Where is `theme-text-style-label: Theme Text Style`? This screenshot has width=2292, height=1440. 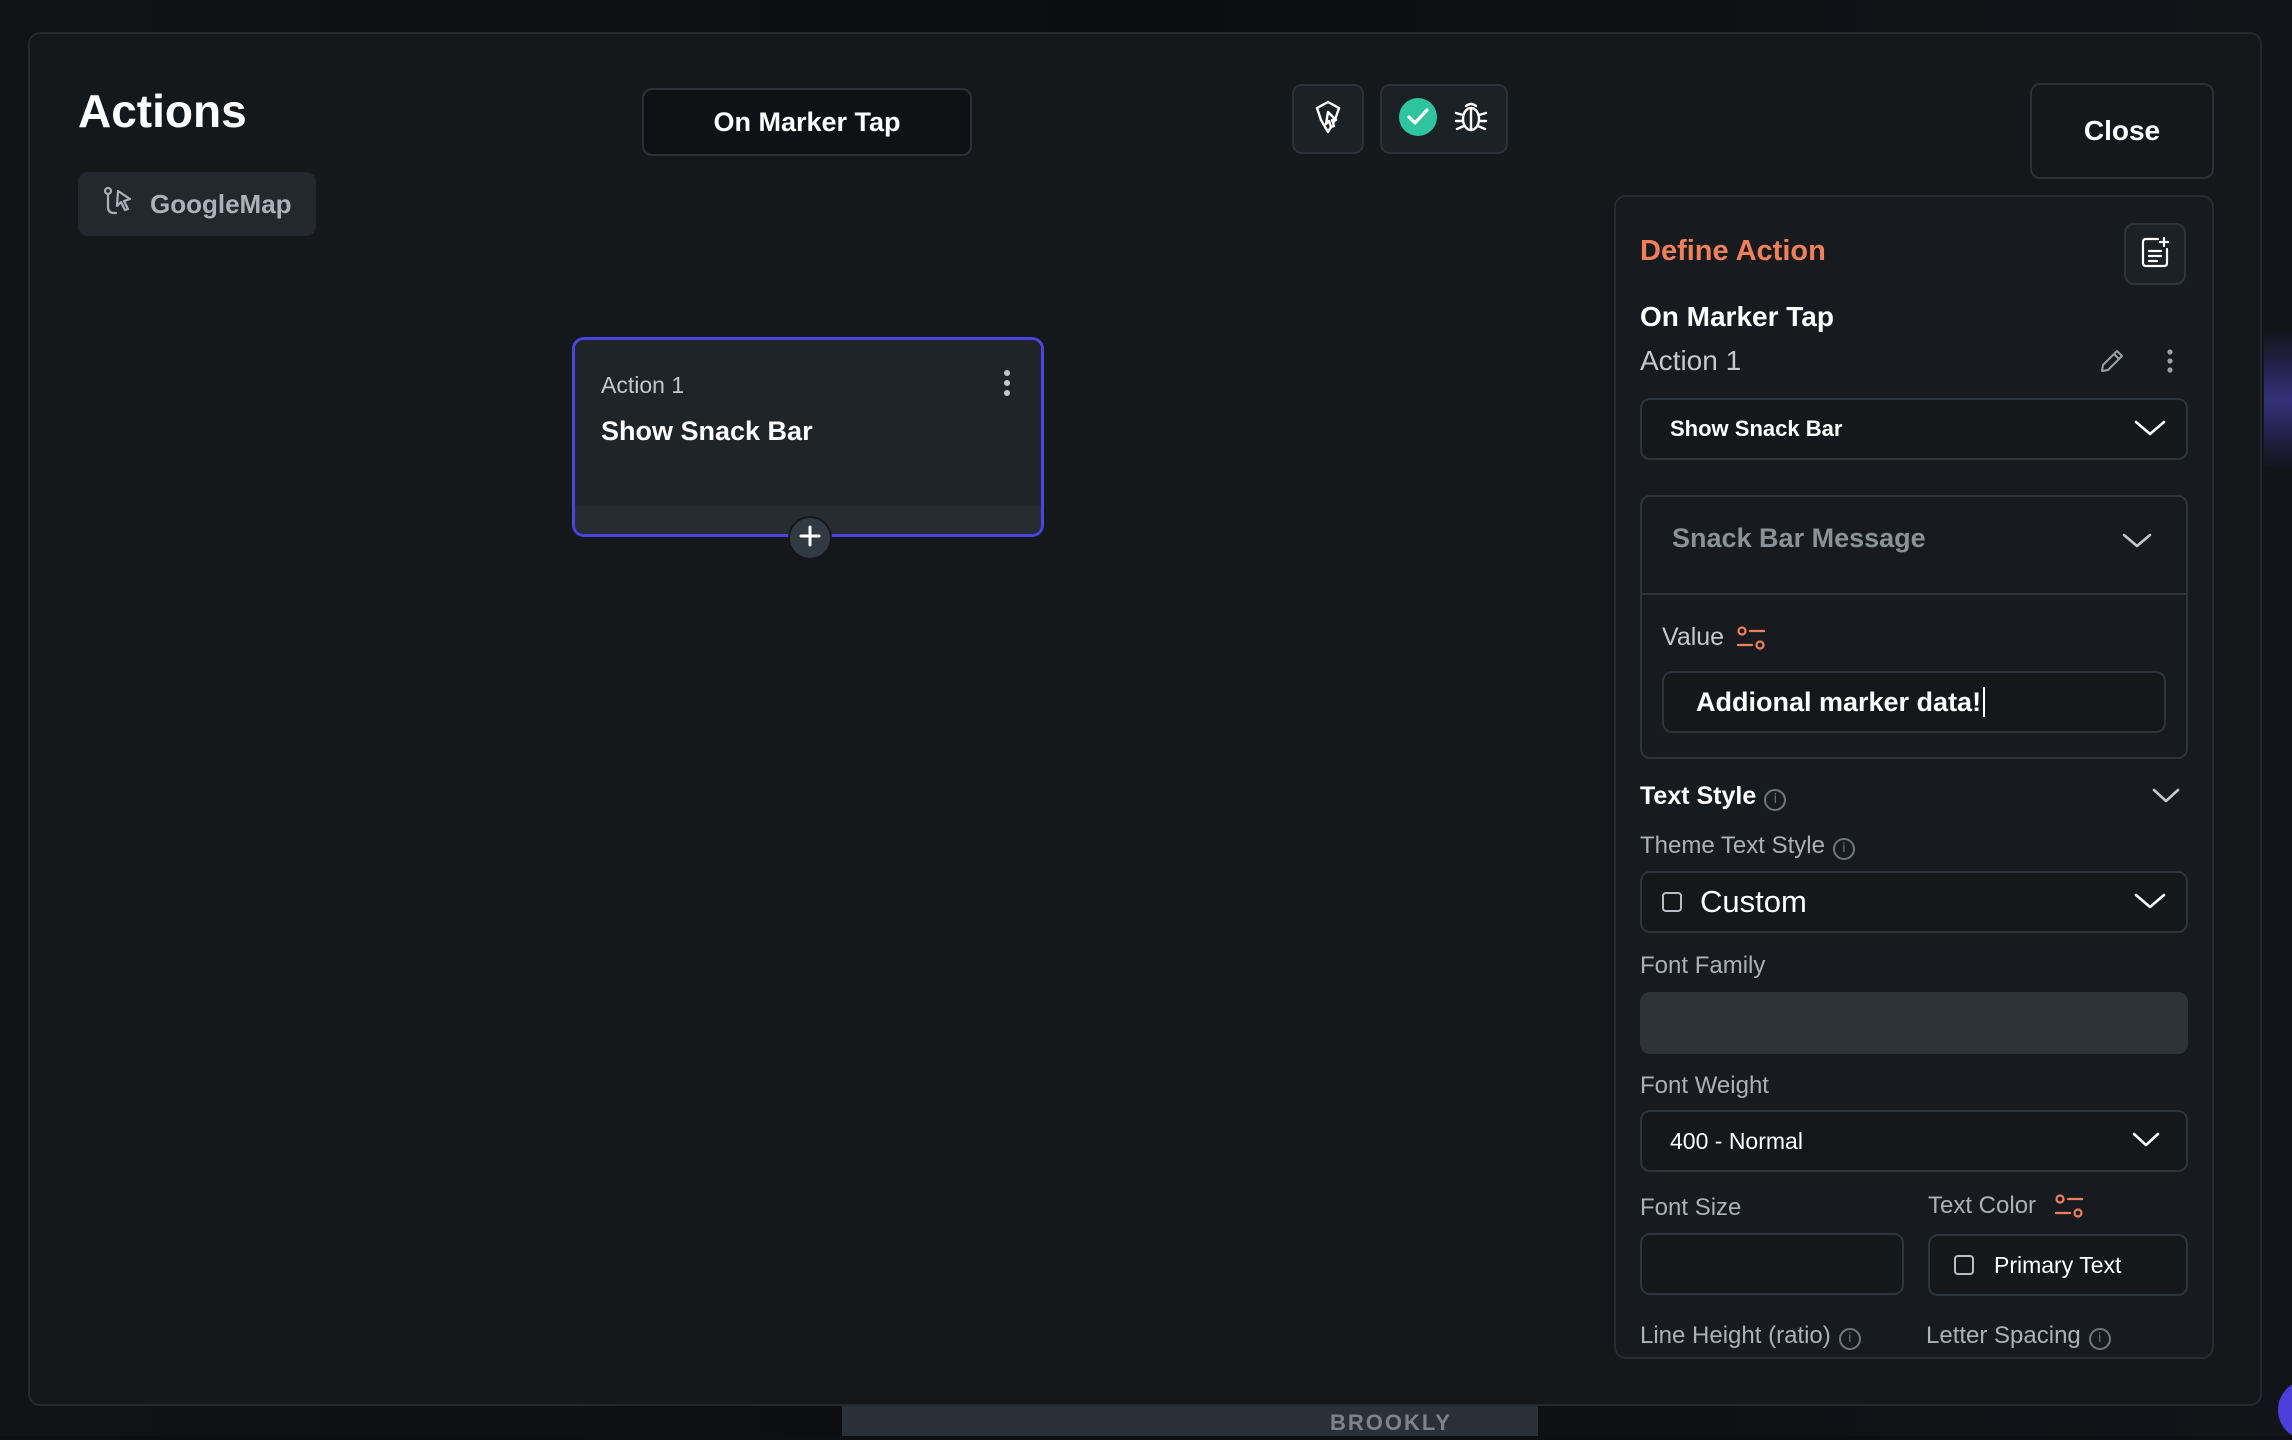
theme-text-style-label: Theme Text Style is located at coordinates (1732, 845).